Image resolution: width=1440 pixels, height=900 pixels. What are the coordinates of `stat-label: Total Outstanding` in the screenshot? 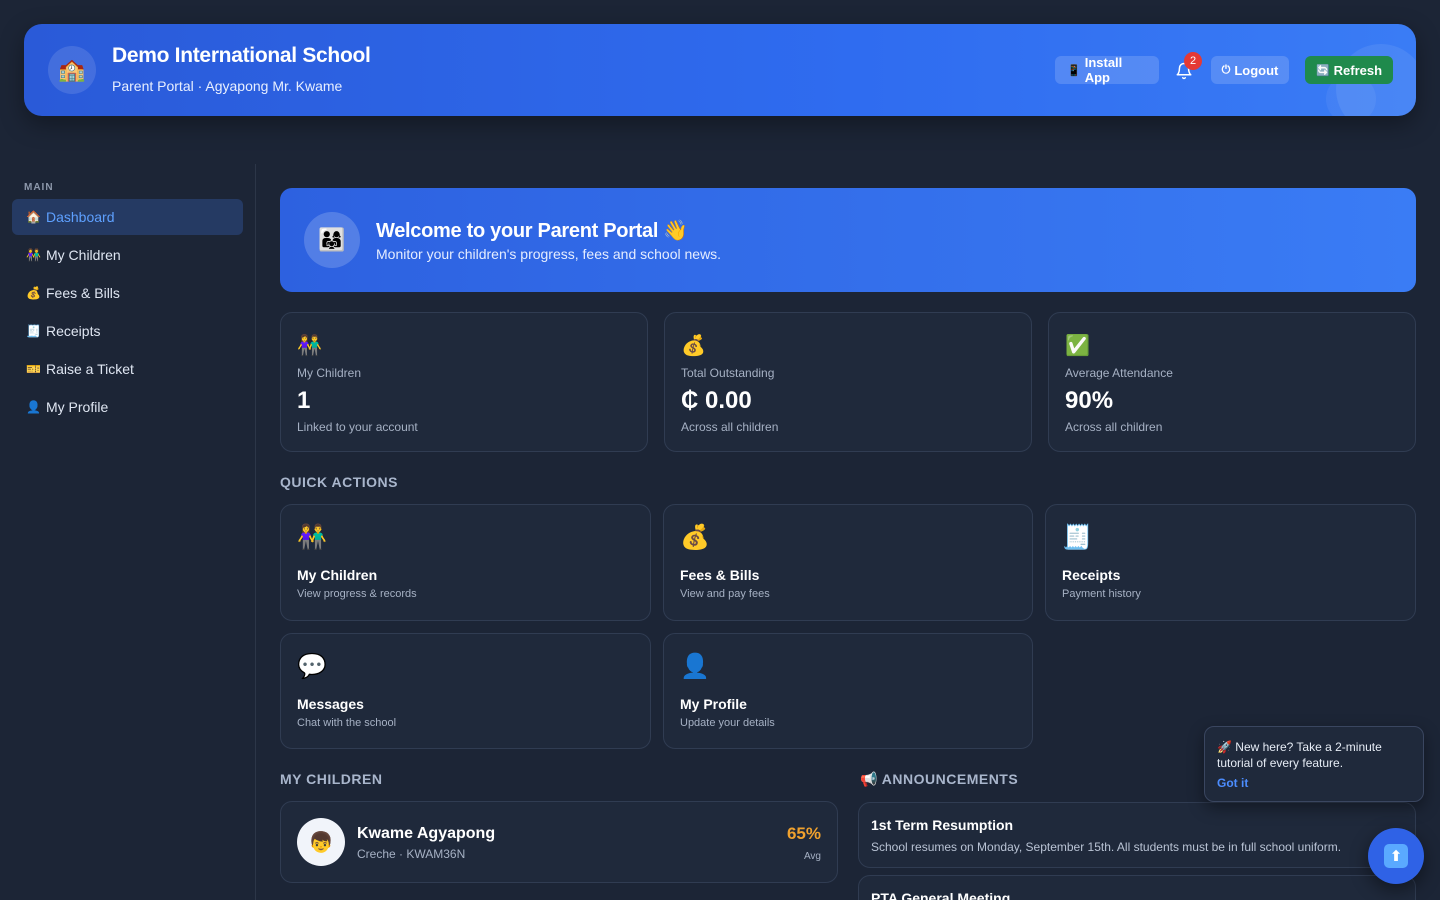 It's located at (728, 373).